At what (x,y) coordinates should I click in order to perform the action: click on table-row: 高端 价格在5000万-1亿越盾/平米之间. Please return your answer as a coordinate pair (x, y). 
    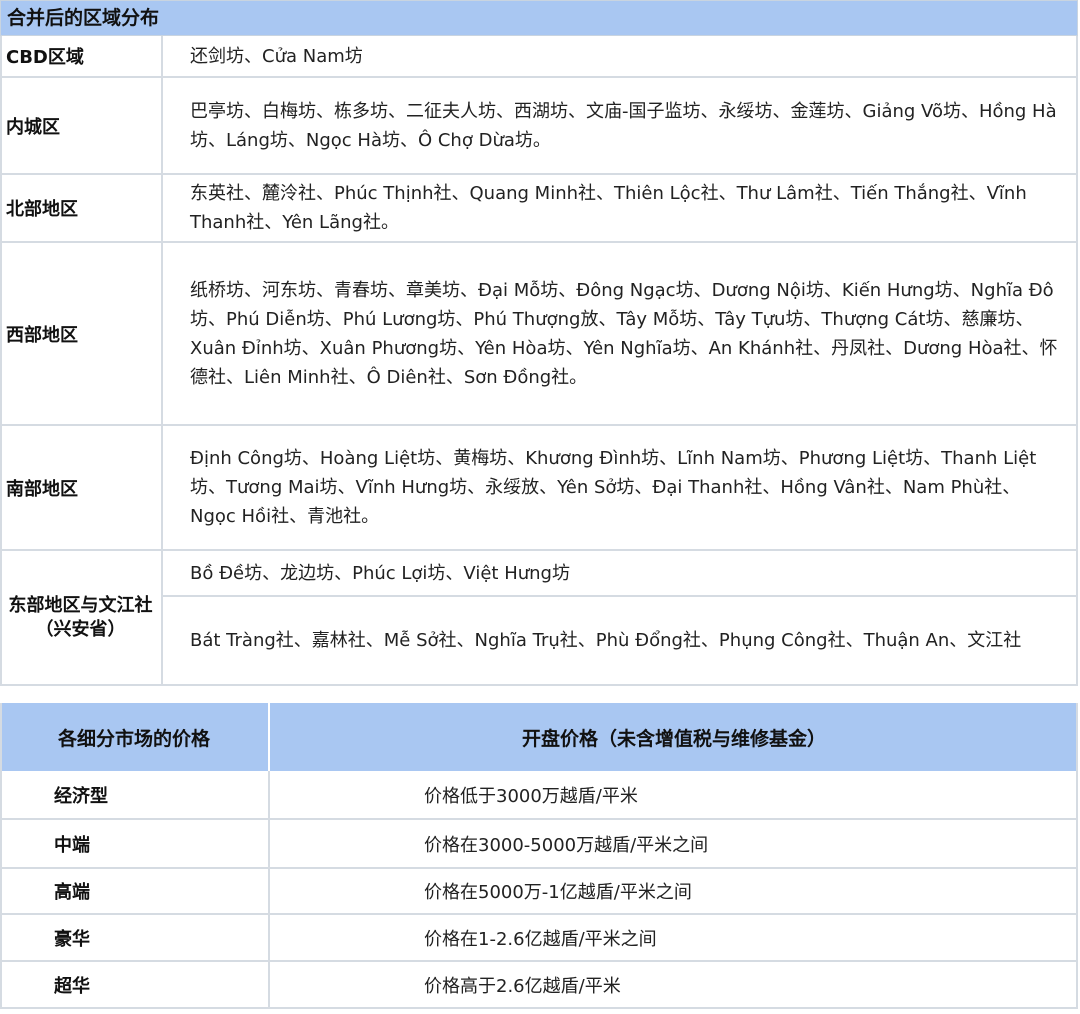
    Looking at the image, I should click on (539, 890).